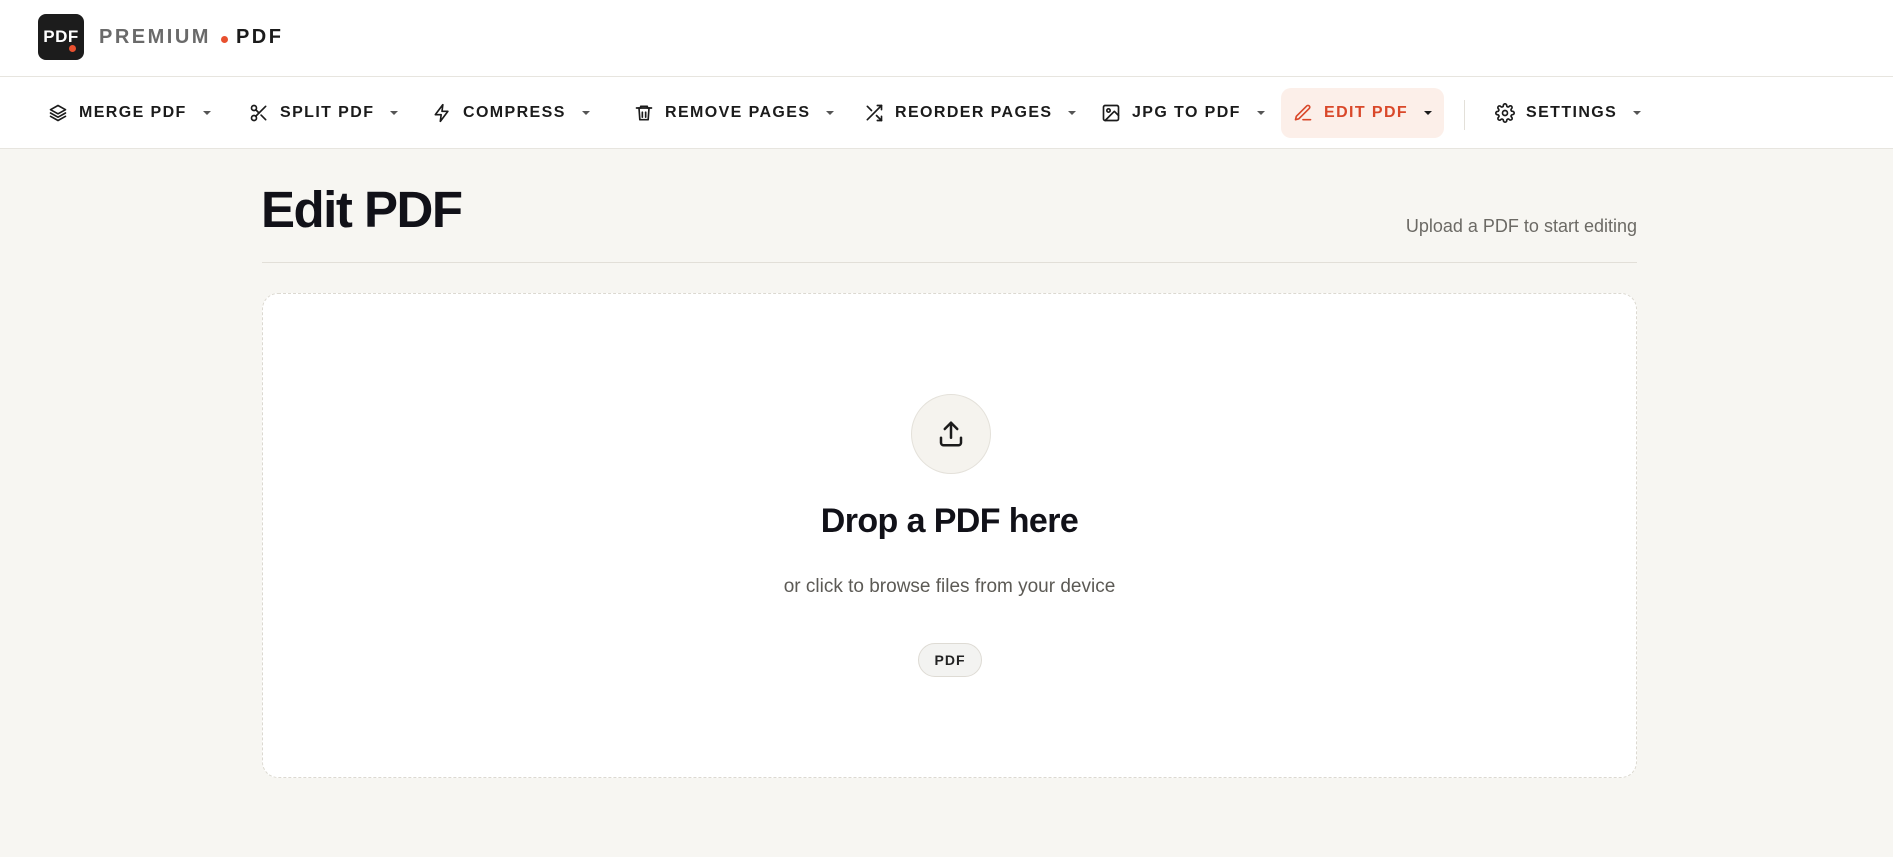 This screenshot has width=1893, height=857. Describe the element at coordinates (1505, 113) in the screenshot. I see `gear-icon` at that location.